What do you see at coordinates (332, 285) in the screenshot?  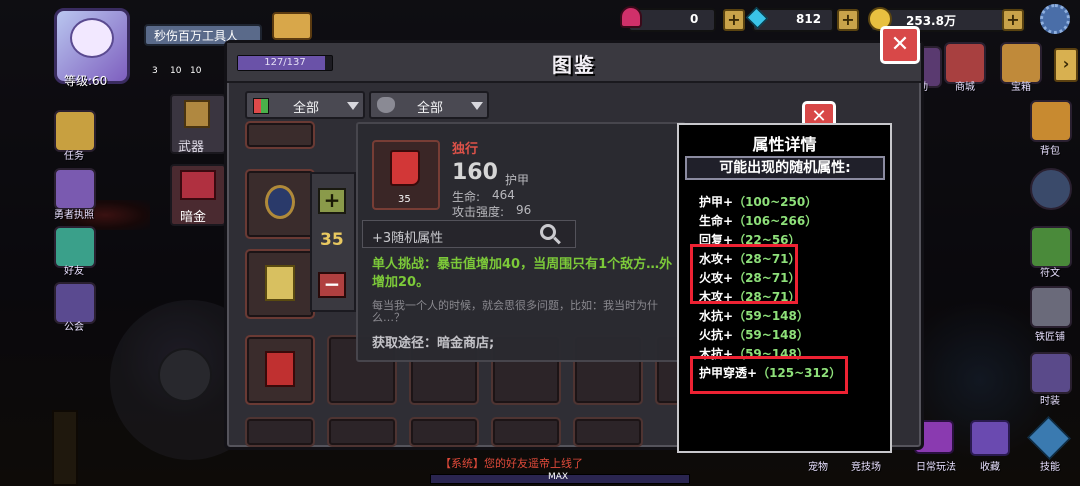 I see `minus-button: −` at bounding box center [332, 285].